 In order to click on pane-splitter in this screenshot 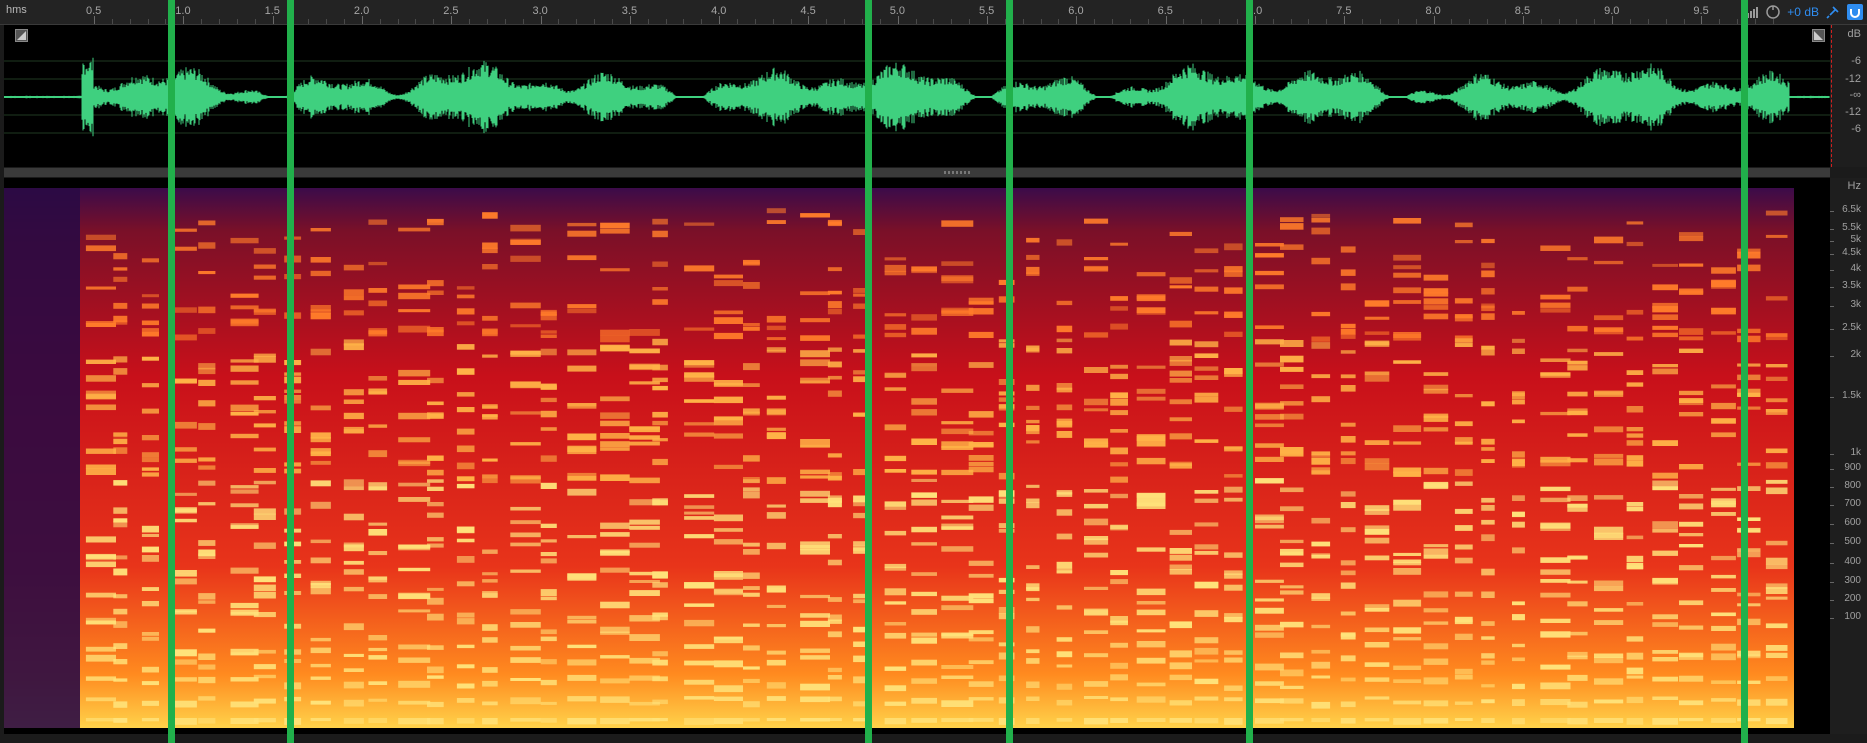, I will do `click(917, 172)`.